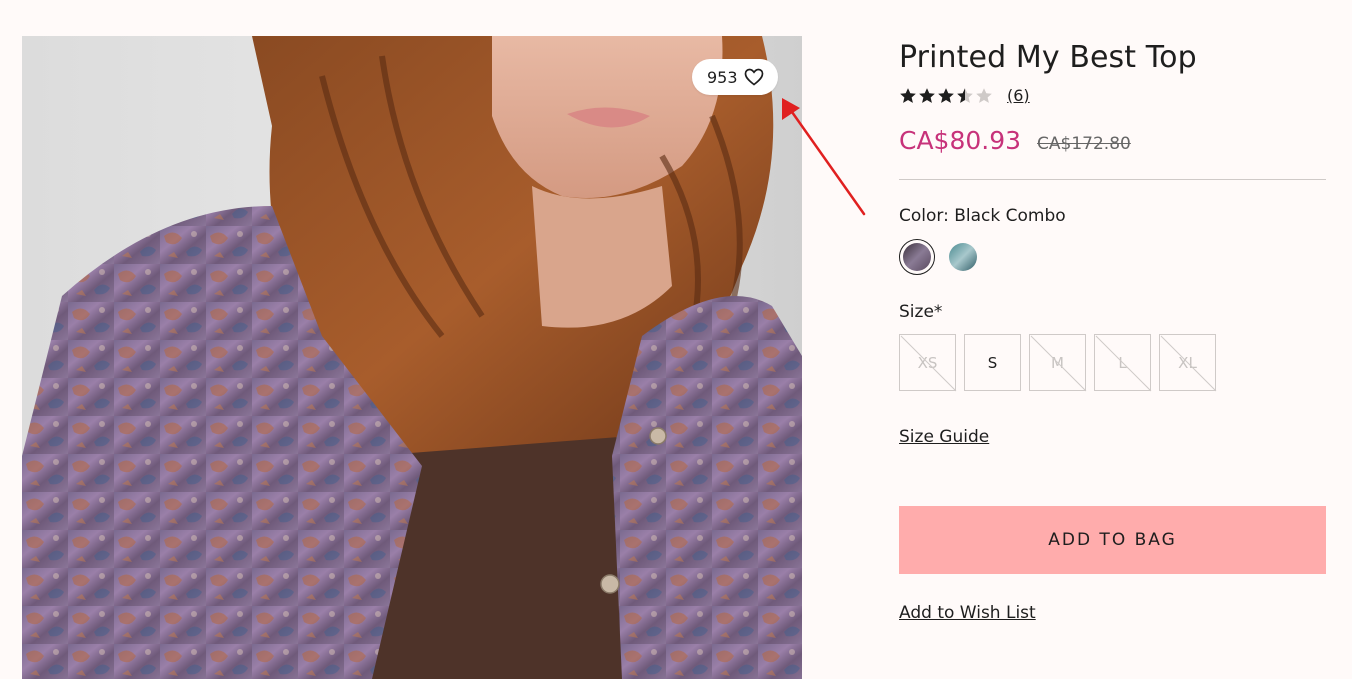 This screenshot has width=1352, height=679. Describe the element at coordinates (967, 613) in the screenshot. I see `add-to-wish-list-link: Add to Wish List` at that location.